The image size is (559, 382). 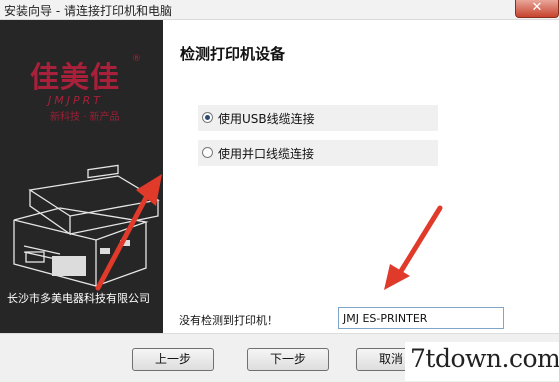 I want to click on registered-mark: ®, so click(x=136, y=59).